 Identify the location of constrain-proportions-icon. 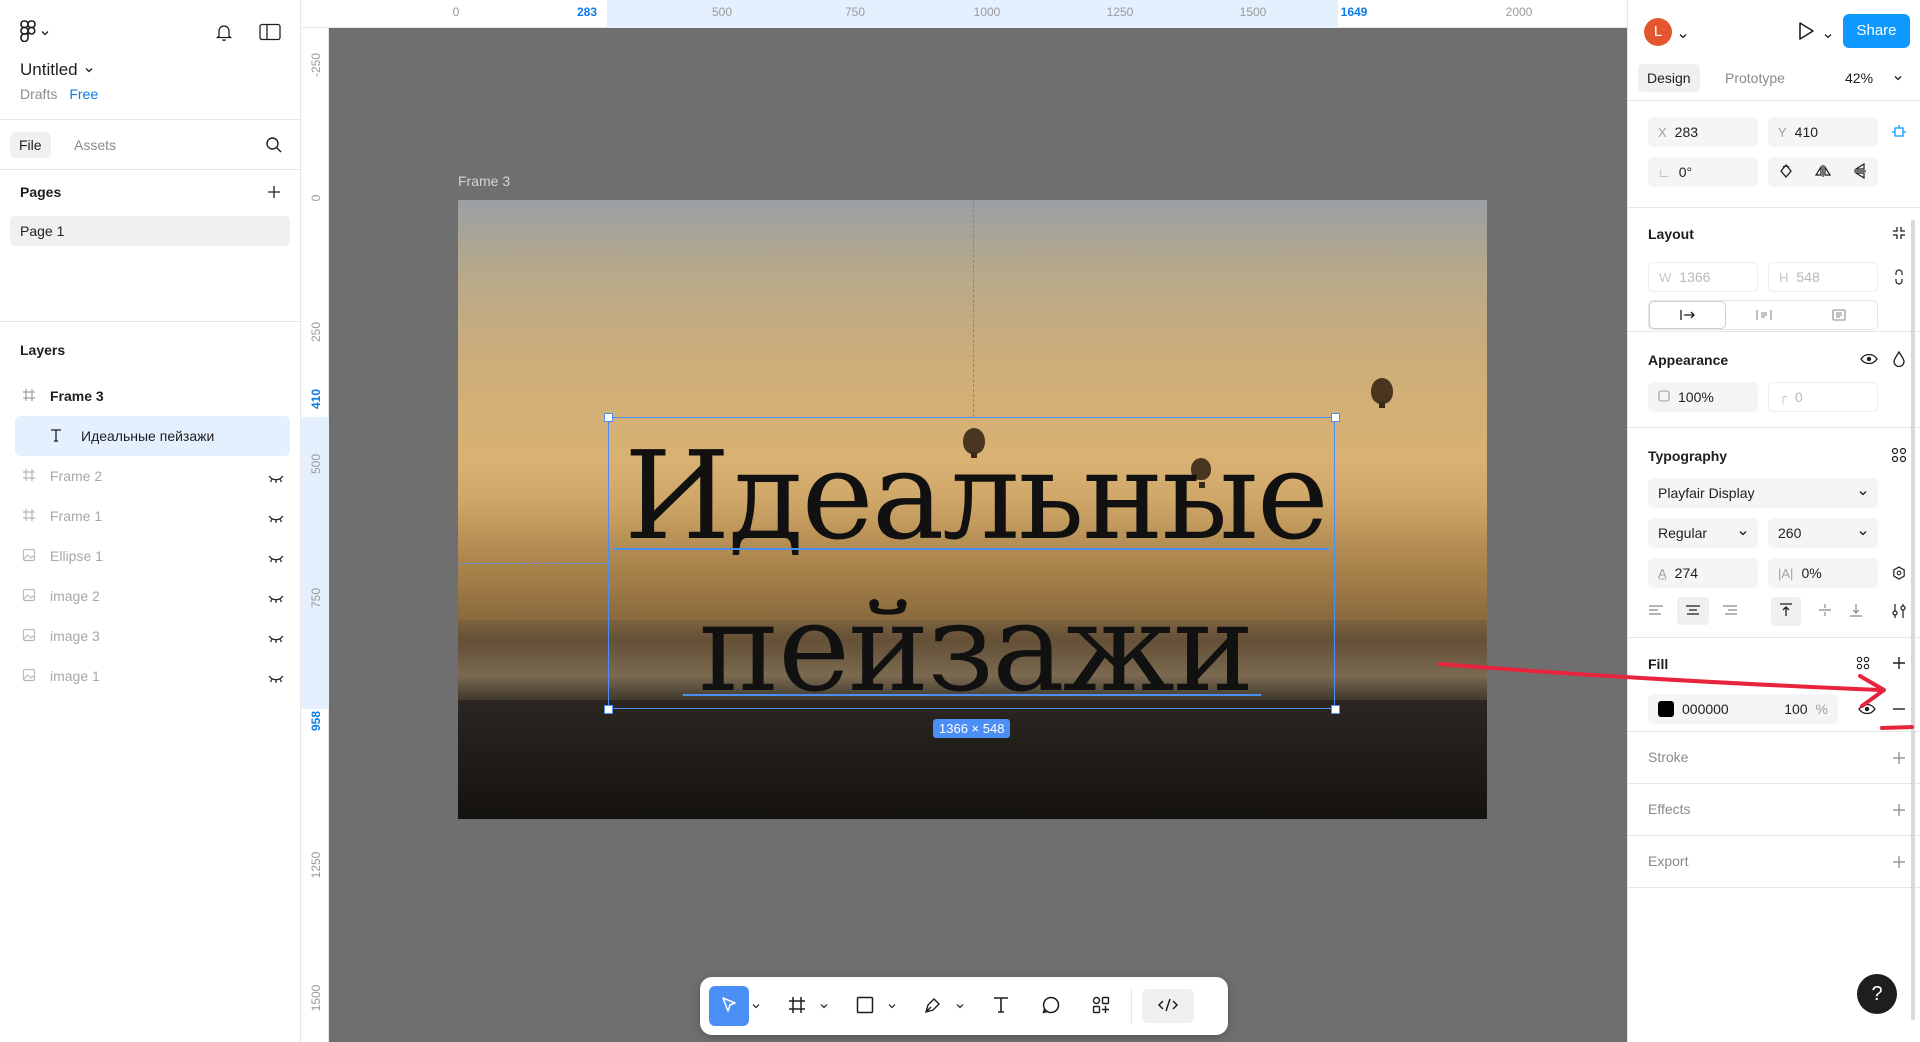
(1899, 277).